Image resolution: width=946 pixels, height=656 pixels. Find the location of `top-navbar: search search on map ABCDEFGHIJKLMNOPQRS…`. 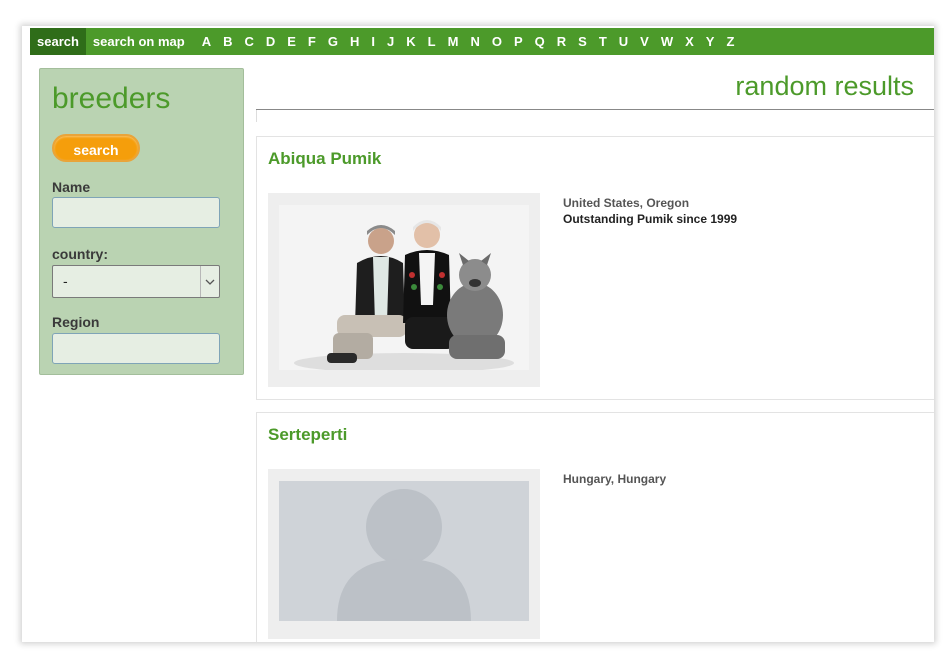

top-navbar: search search on map ABCDEFGHIJKLMNOPQRS… is located at coordinates (482, 41).